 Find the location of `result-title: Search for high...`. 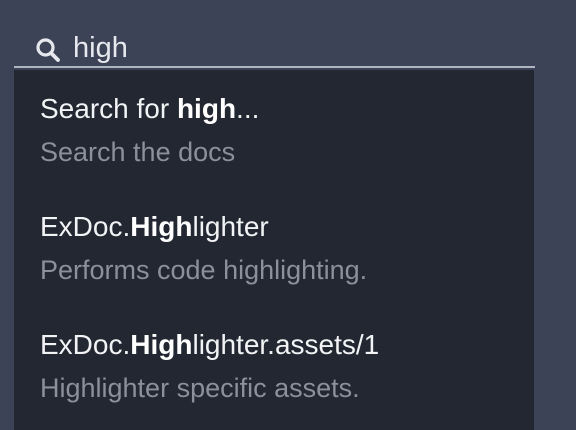

result-title: Search for high... is located at coordinates (282, 109).